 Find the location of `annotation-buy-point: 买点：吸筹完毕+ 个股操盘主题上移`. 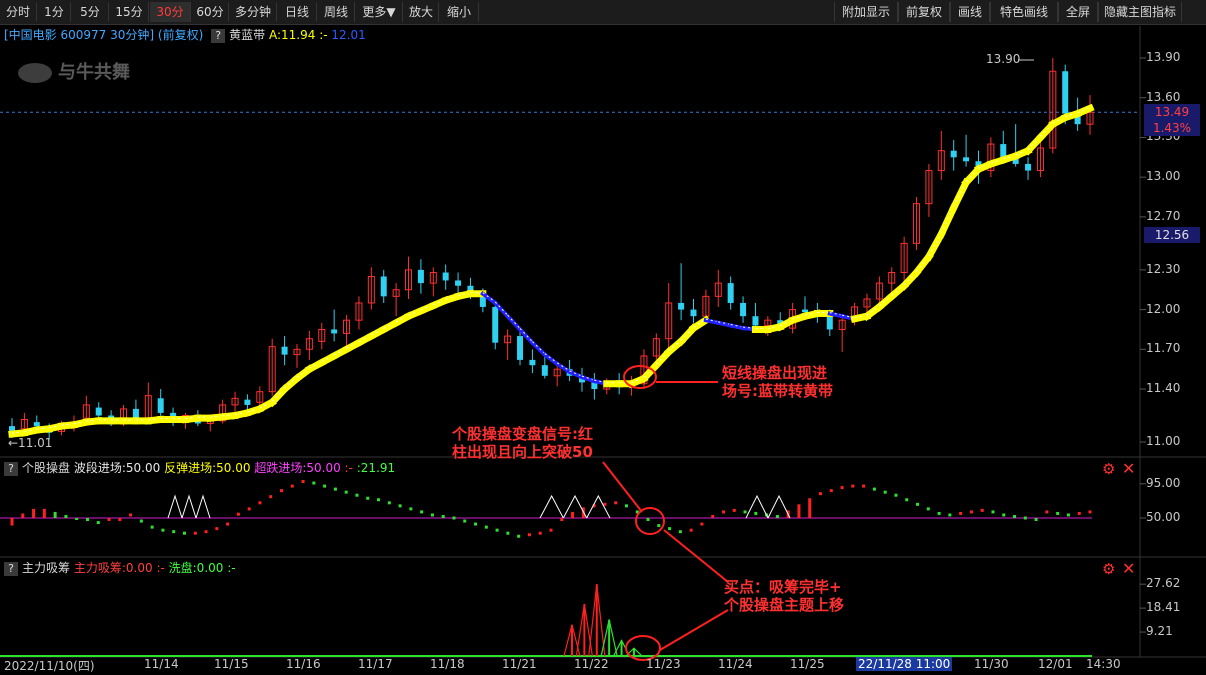

annotation-buy-point: 买点：吸筹完毕+ 个股操盘主题上移 is located at coordinates (784, 596).